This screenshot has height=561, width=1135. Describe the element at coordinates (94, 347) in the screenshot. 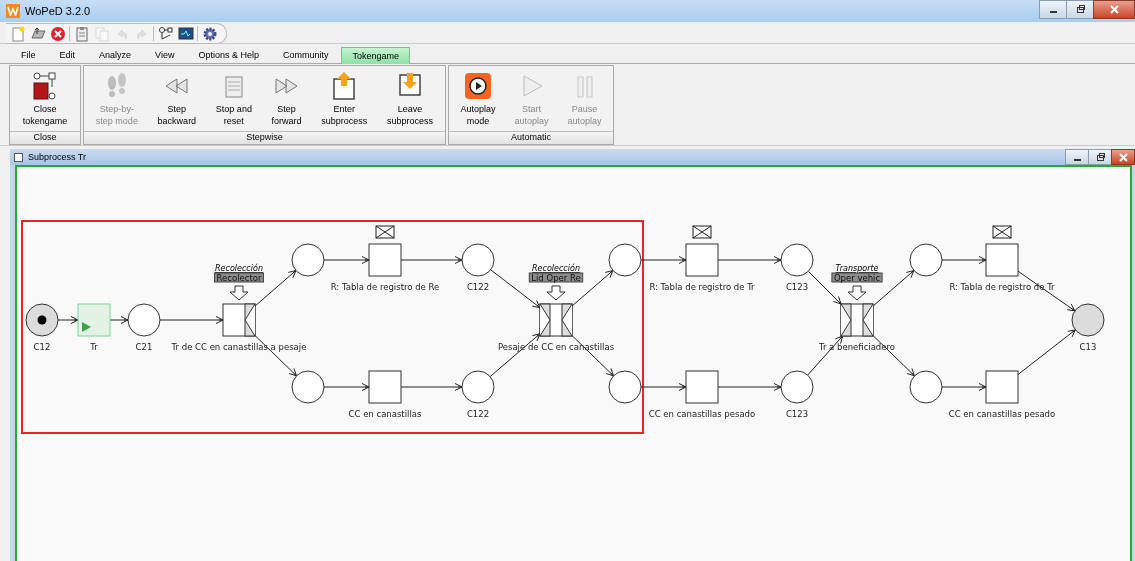

I see `node-label: Tr` at that location.